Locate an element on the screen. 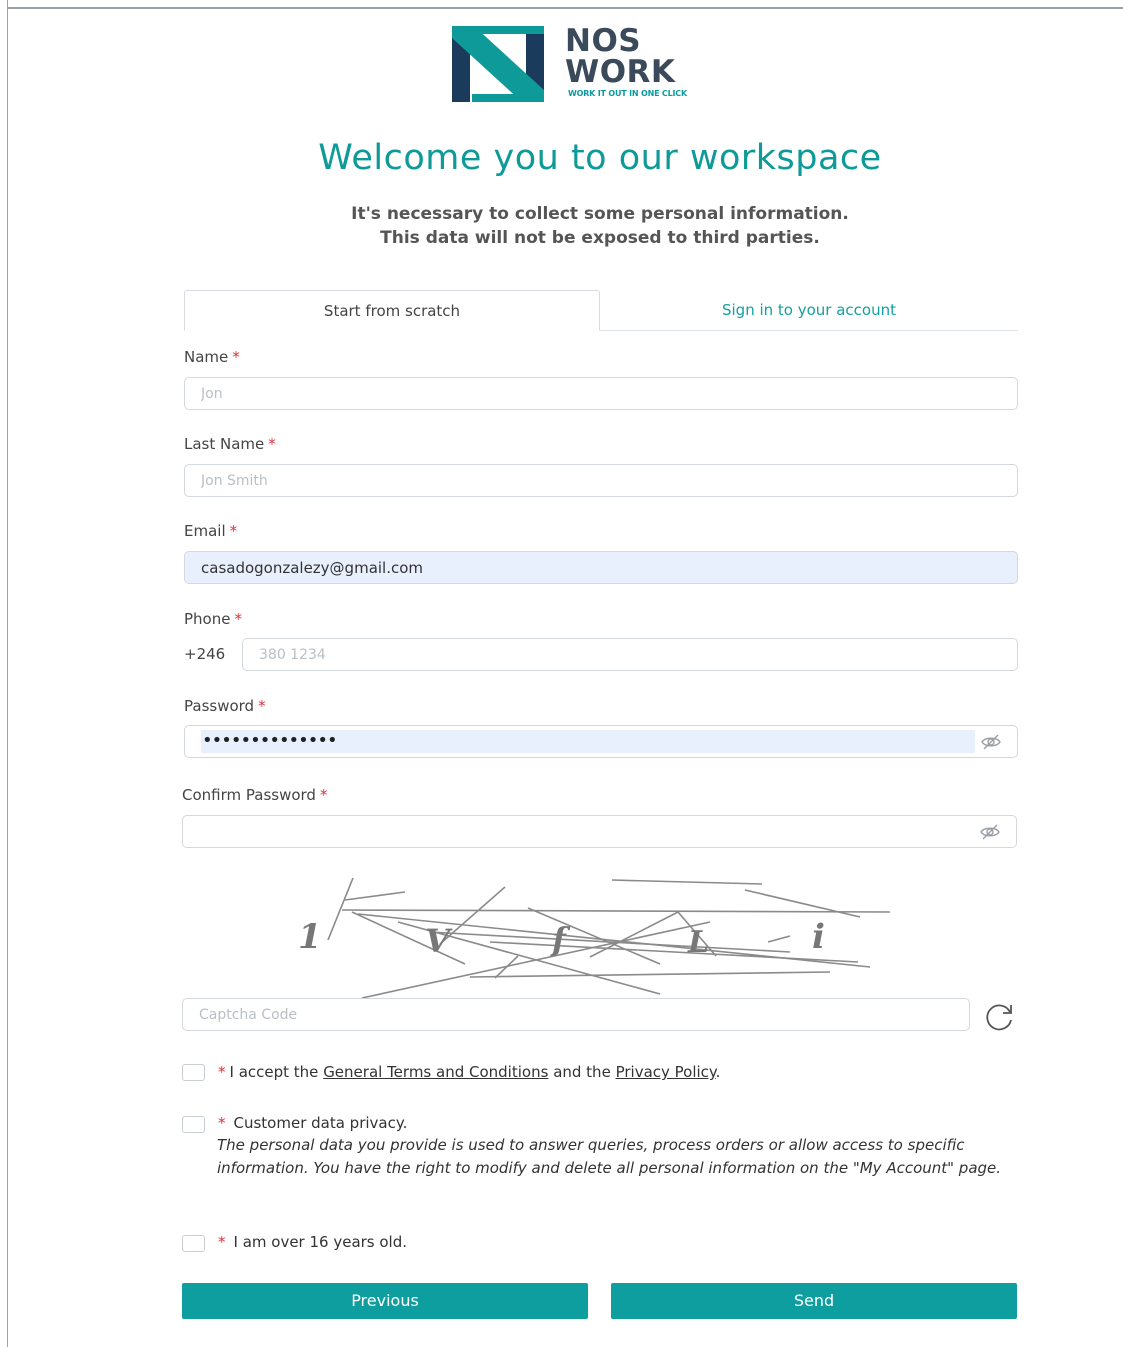  confirm-password-field is located at coordinates (599, 831).